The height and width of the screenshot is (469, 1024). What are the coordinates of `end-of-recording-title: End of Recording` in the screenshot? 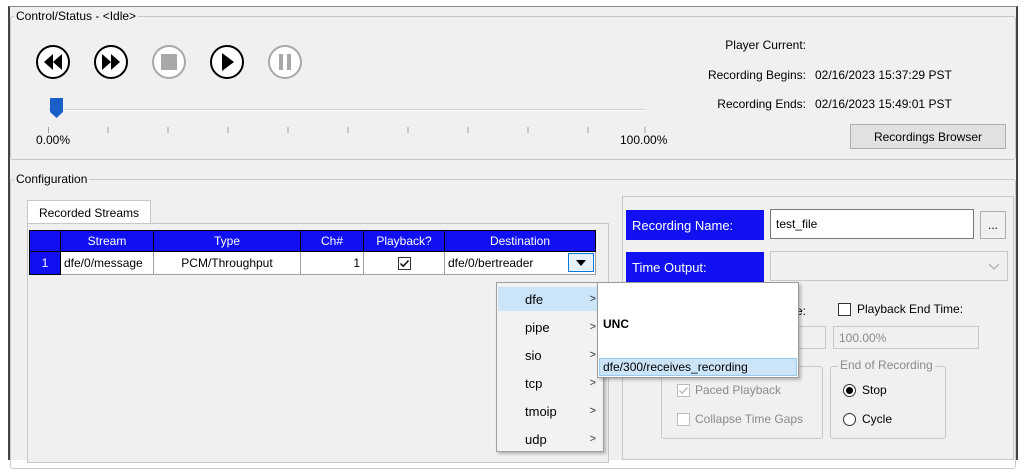 It's located at (886, 365).